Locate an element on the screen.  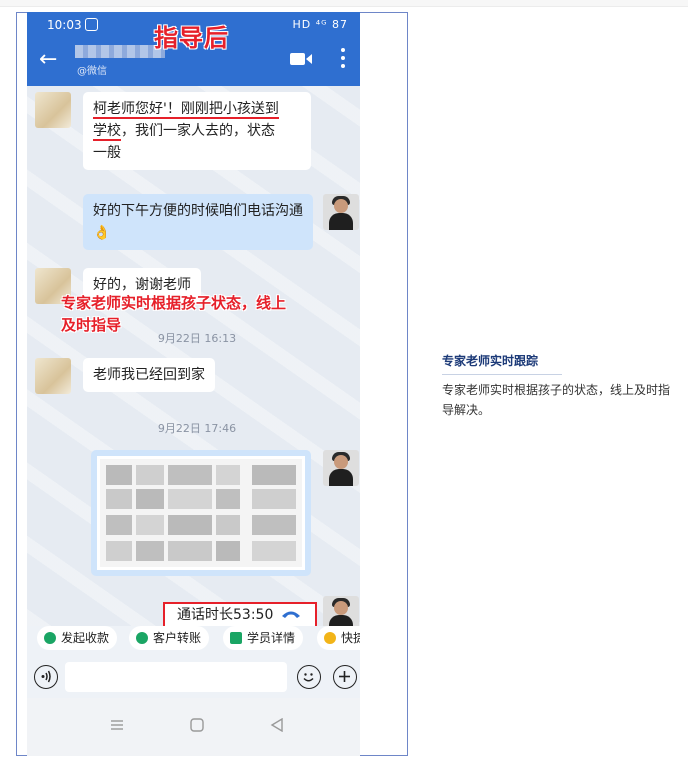
menu-icon is located at coordinates (117, 725).